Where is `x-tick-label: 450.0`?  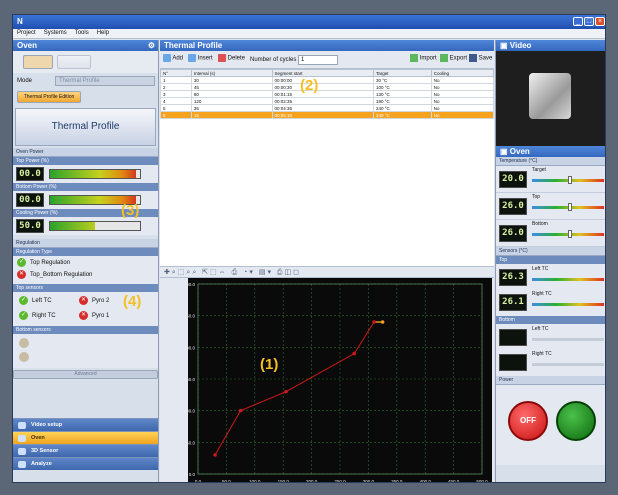 x-tick-label: 450.0 is located at coordinates (454, 481).